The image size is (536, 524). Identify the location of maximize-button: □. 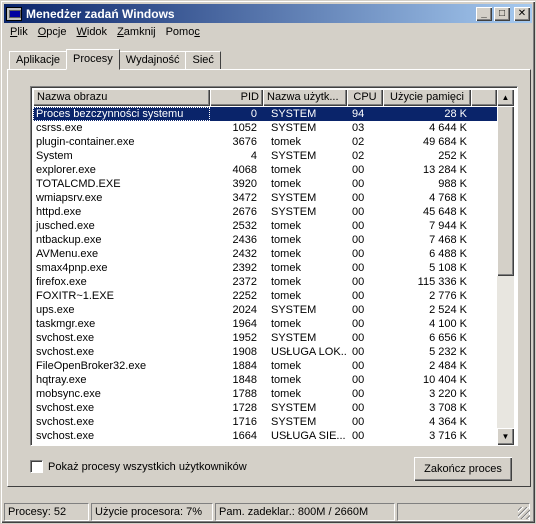
(502, 13).